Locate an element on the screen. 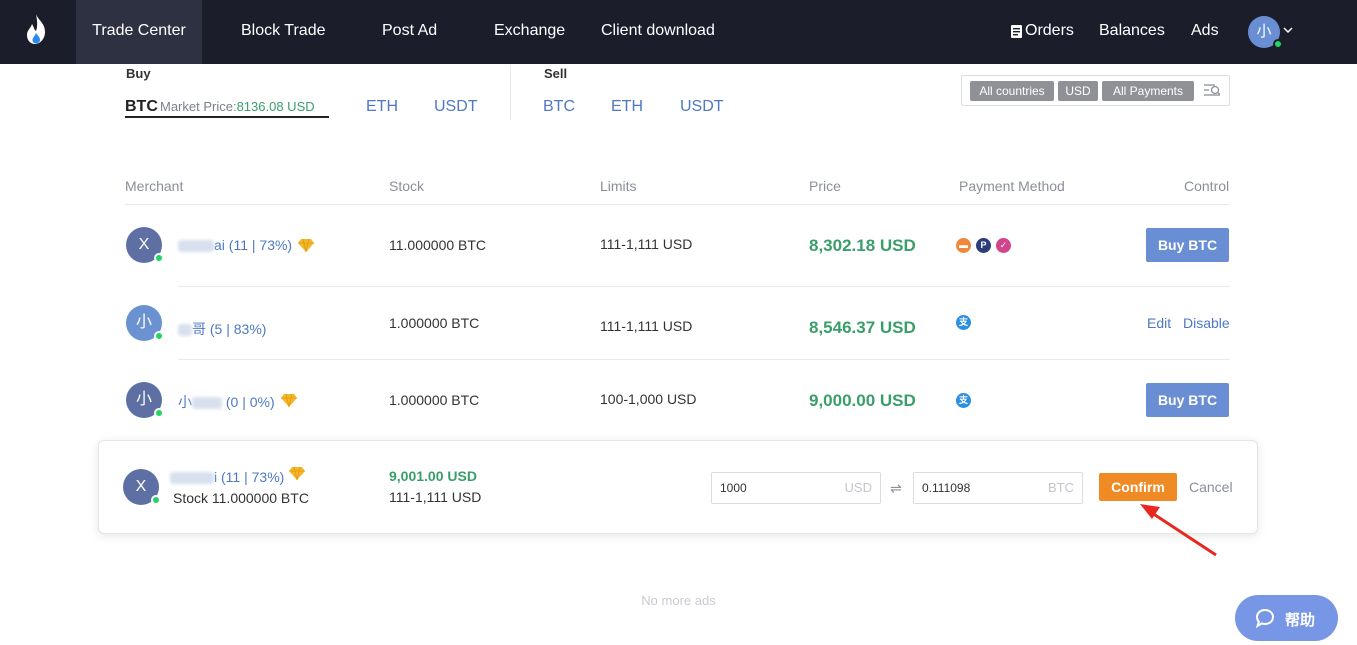  cancel-button: Cancel is located at coordinates (1211, 487).